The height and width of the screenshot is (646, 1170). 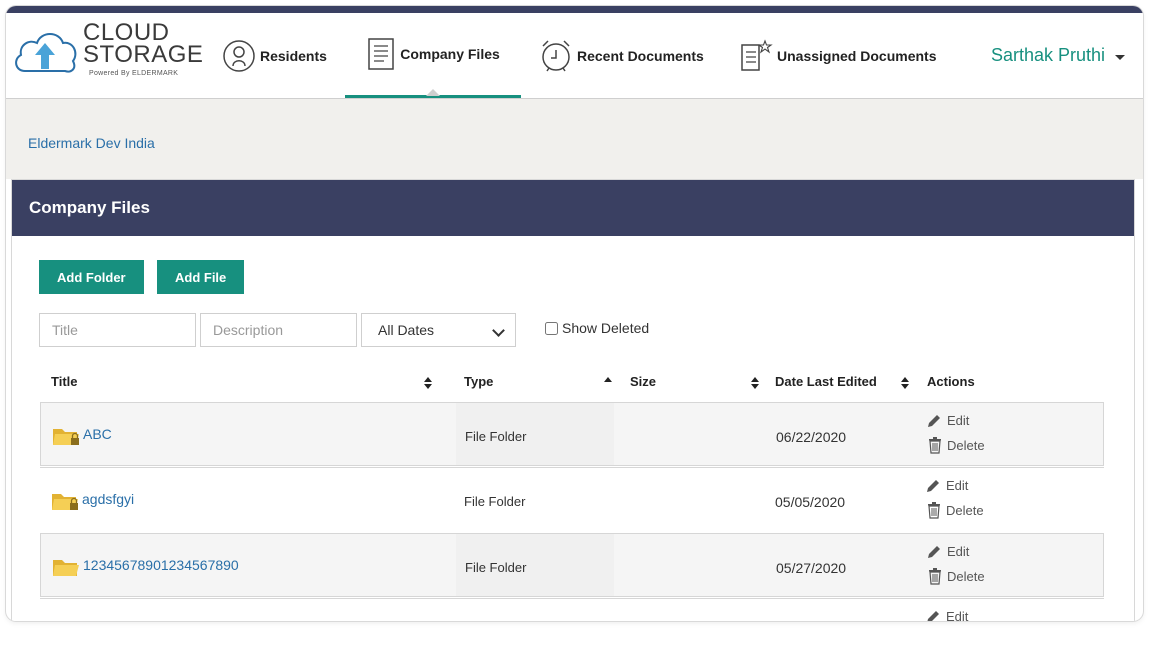 What do you see at coordinates (201, 277) in the screenshot?
I see `add-file-button: Add File` at bounding box center [201, 277].